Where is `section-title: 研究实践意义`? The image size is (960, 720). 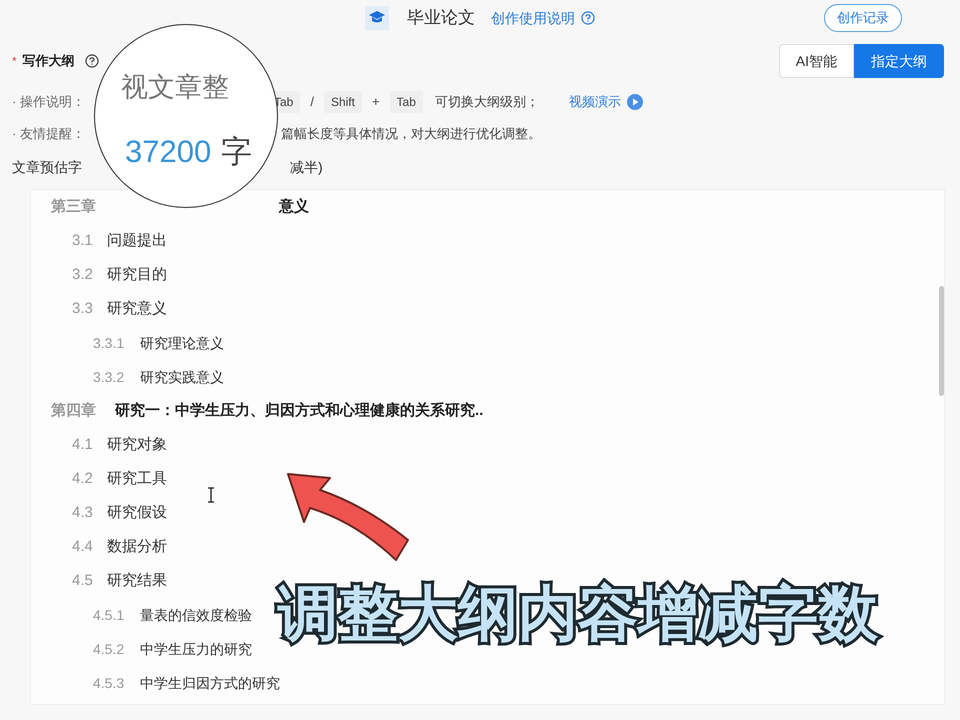
section-title: 研究实践意义 is located at coordinates (182, 377).